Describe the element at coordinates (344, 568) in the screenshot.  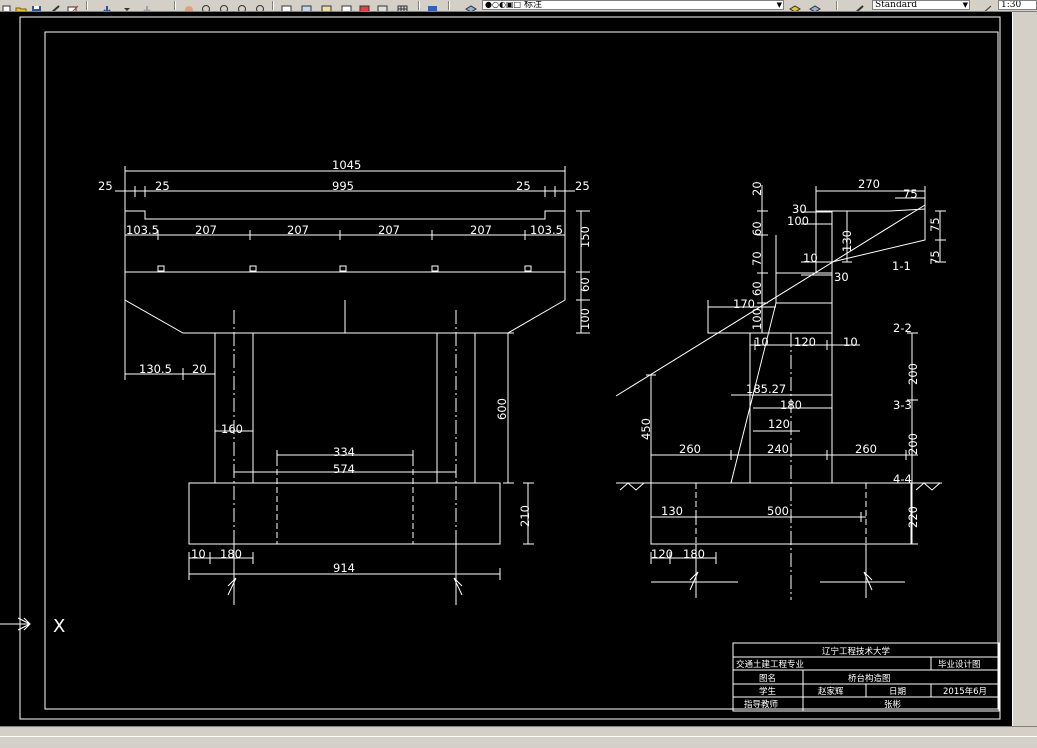
I see `dim-text: 914` at that location.